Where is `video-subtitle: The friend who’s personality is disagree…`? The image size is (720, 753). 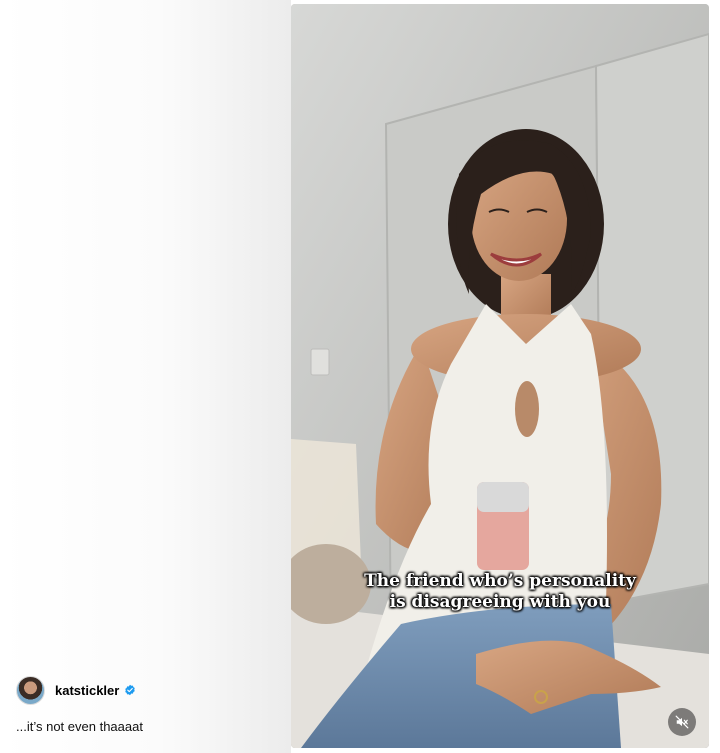 video-subtitle: The friend who’s personality is disagree… is located at coordinates (500, 592).